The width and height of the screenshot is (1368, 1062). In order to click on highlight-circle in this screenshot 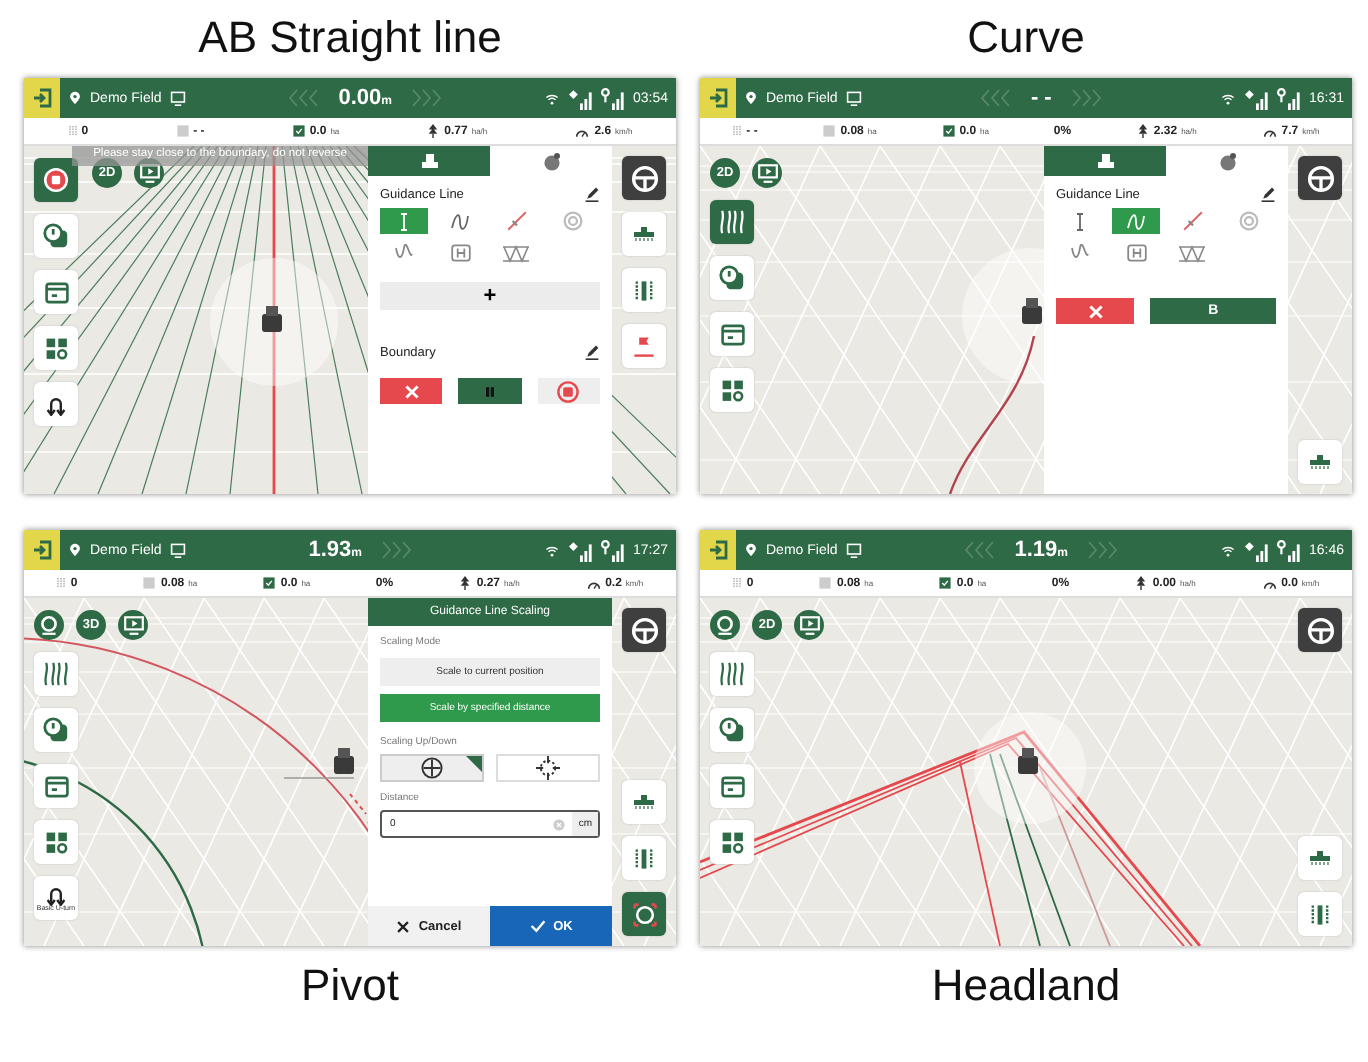, I will do `click(1030, 768)`.